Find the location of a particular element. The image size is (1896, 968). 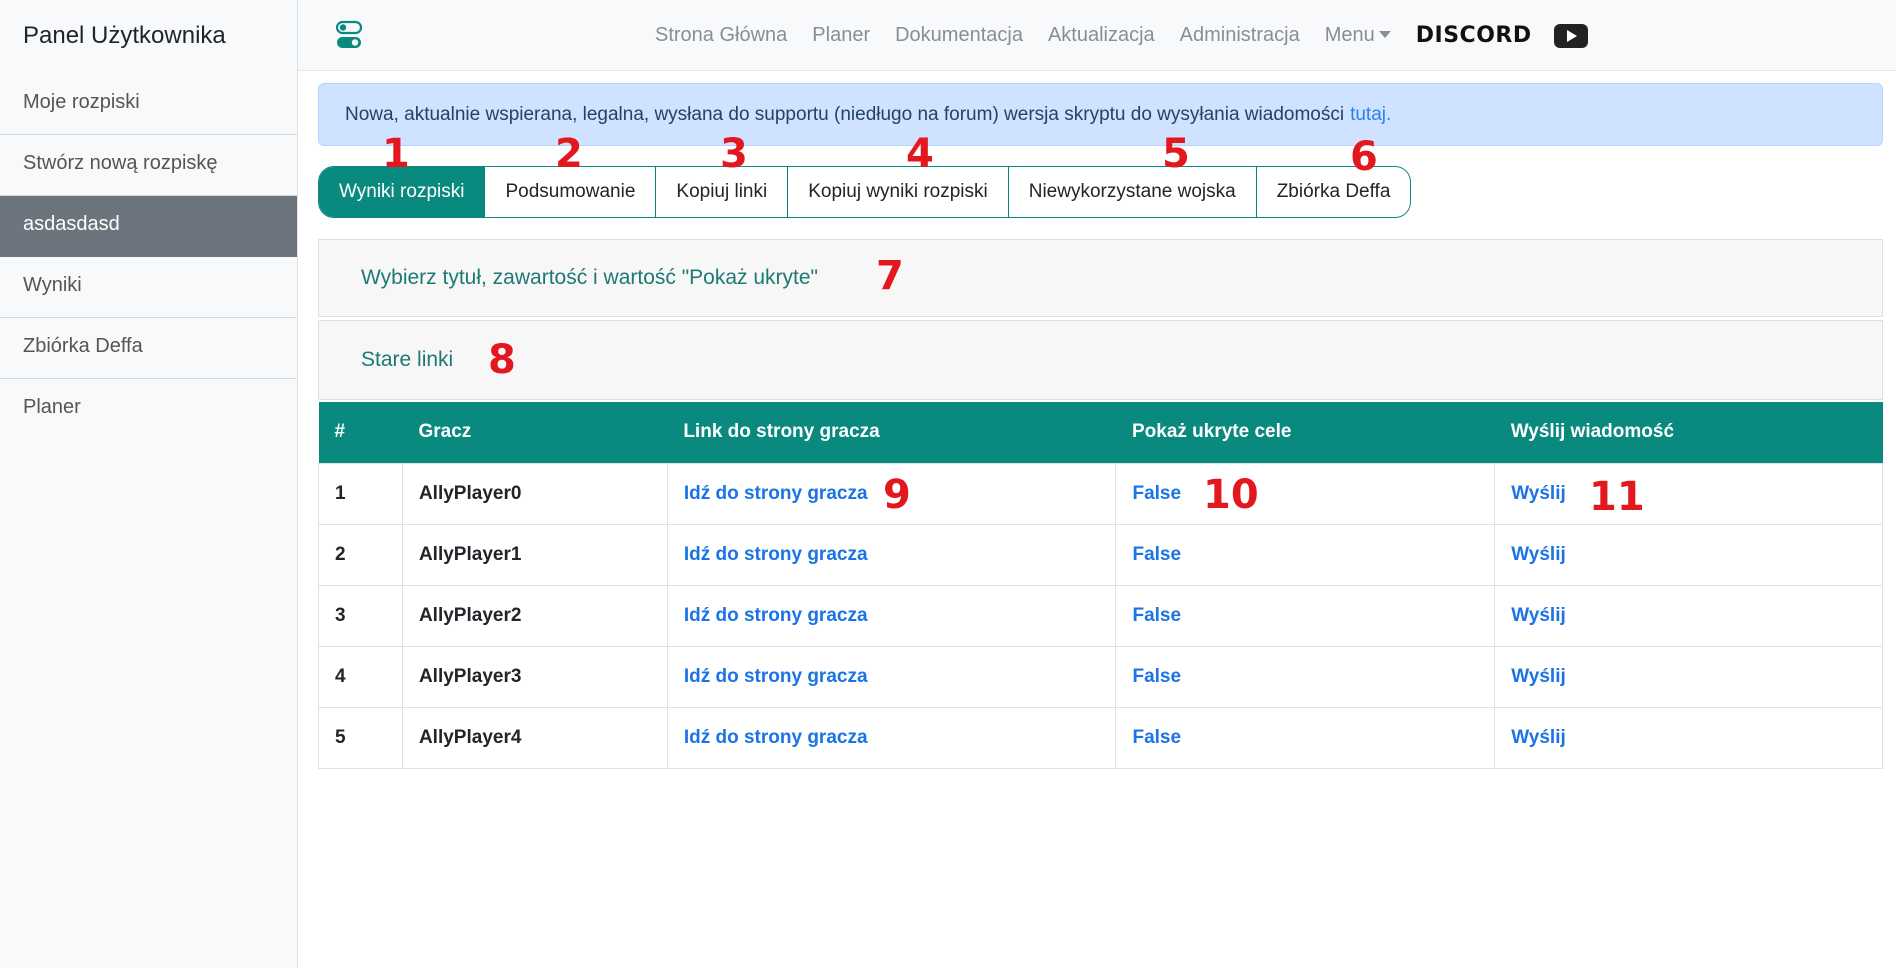

row-num: 3 is located at coordinates (360, 615).